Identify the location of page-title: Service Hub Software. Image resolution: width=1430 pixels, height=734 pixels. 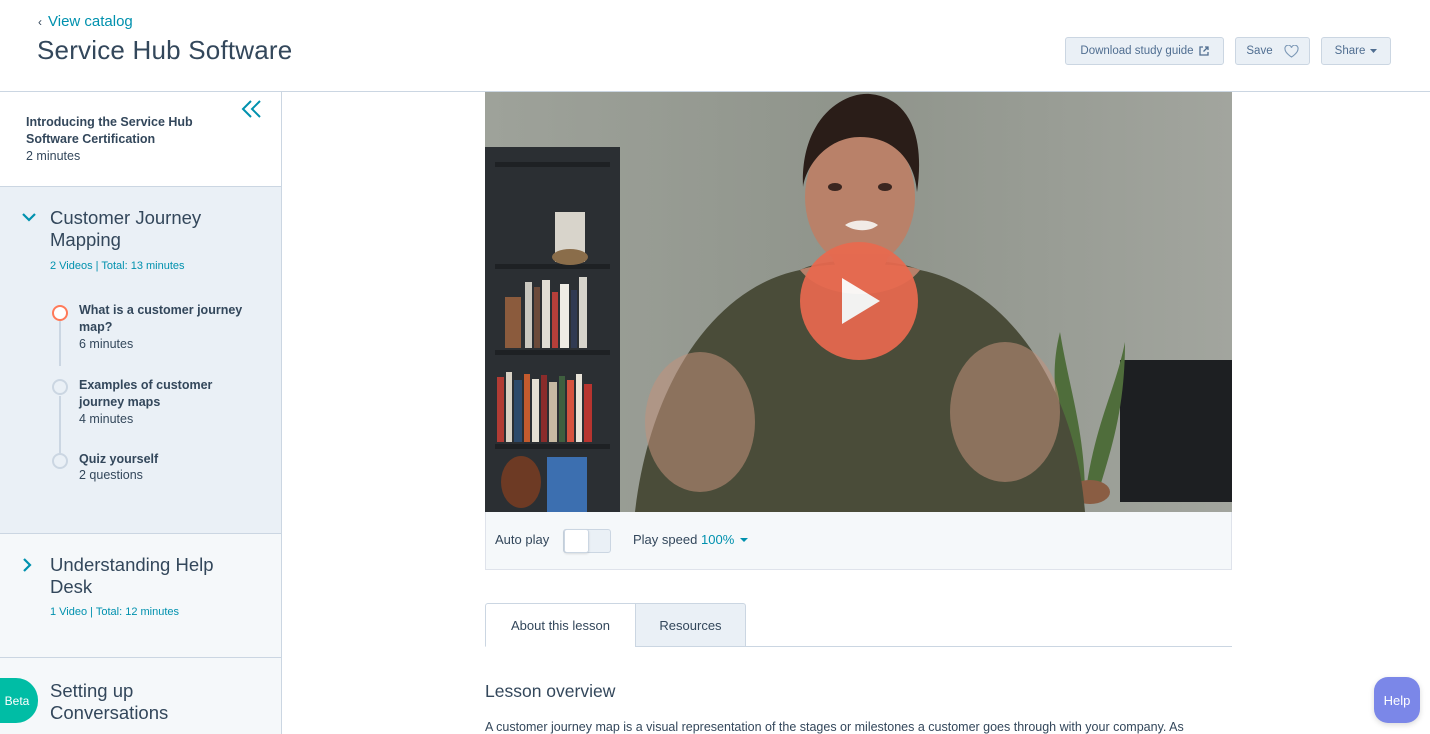
(165, 50).